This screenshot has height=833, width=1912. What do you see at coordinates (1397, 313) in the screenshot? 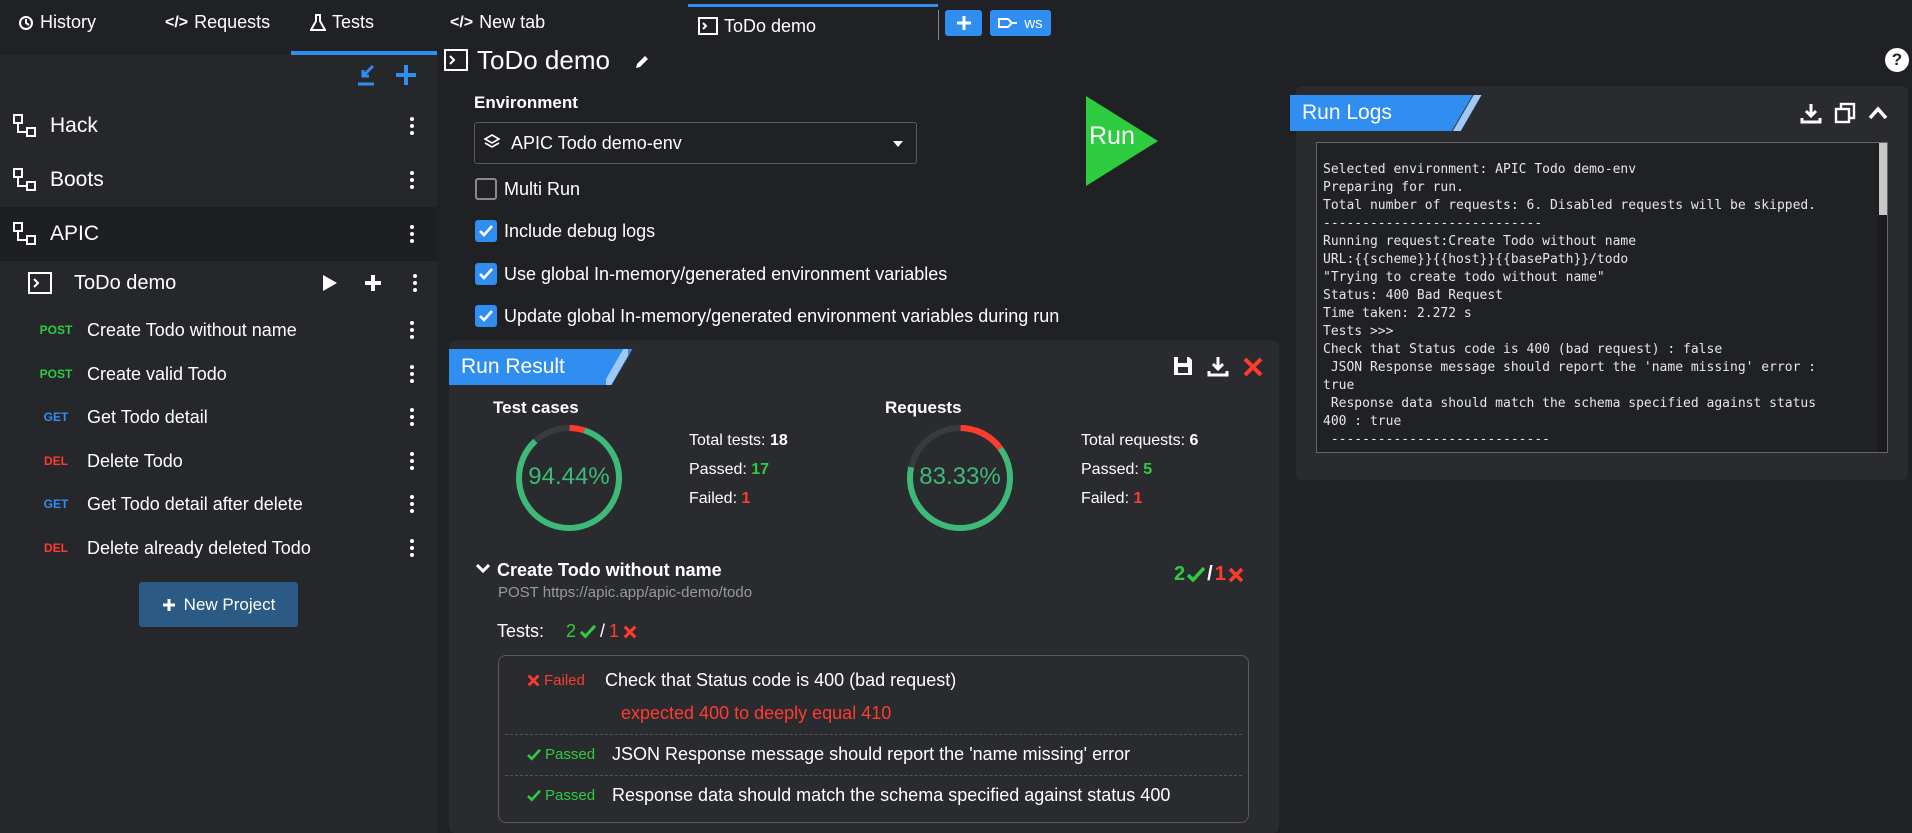
I see `log-line: Time taken: 2.272 s` at bounding box center [1397, 313].